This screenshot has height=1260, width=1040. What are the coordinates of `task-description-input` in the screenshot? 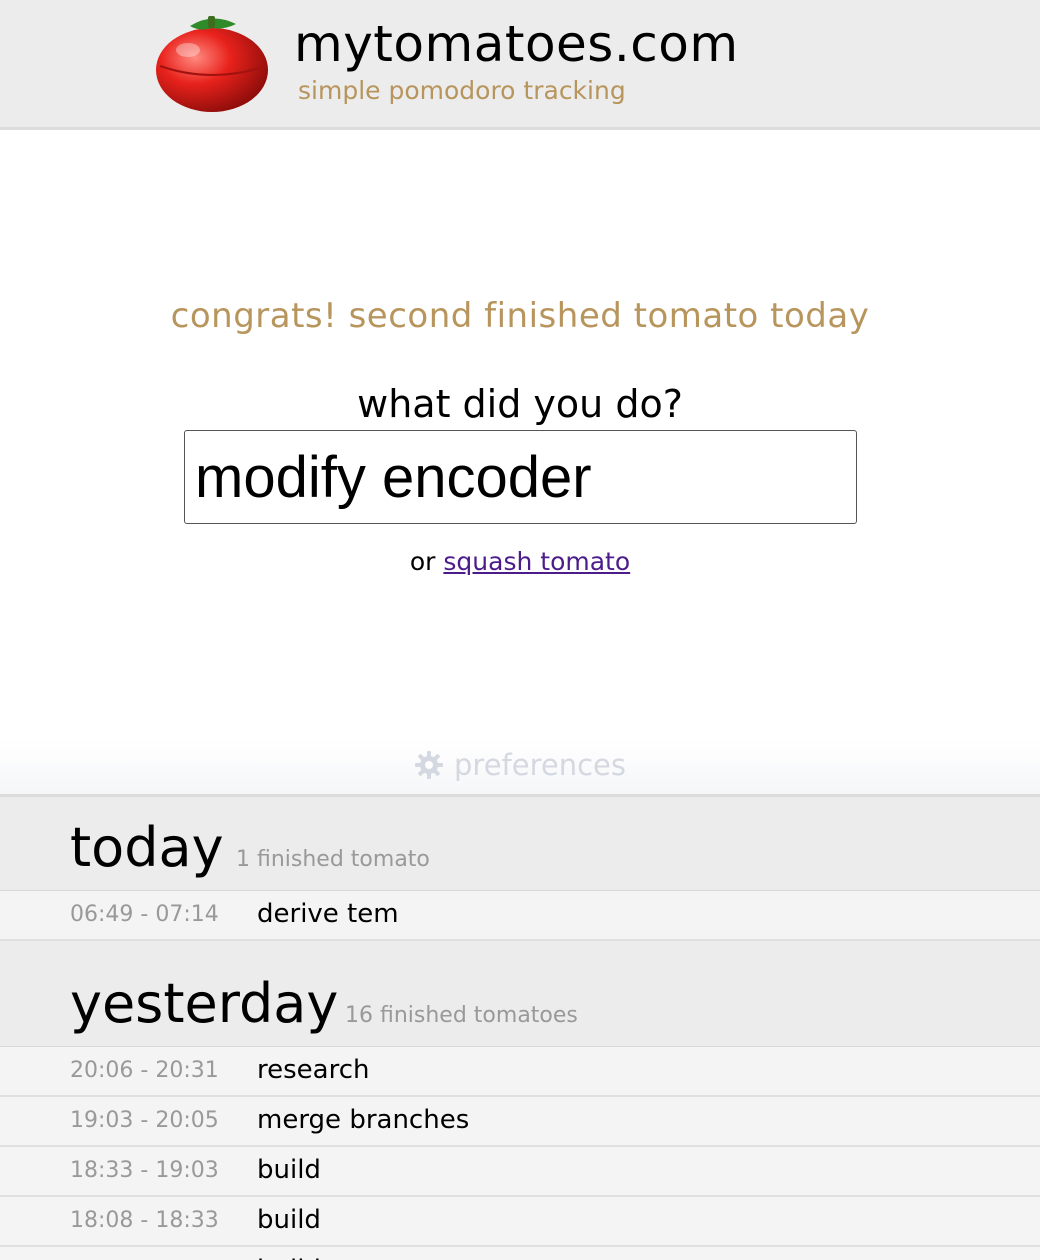 It's located at (520, 477).